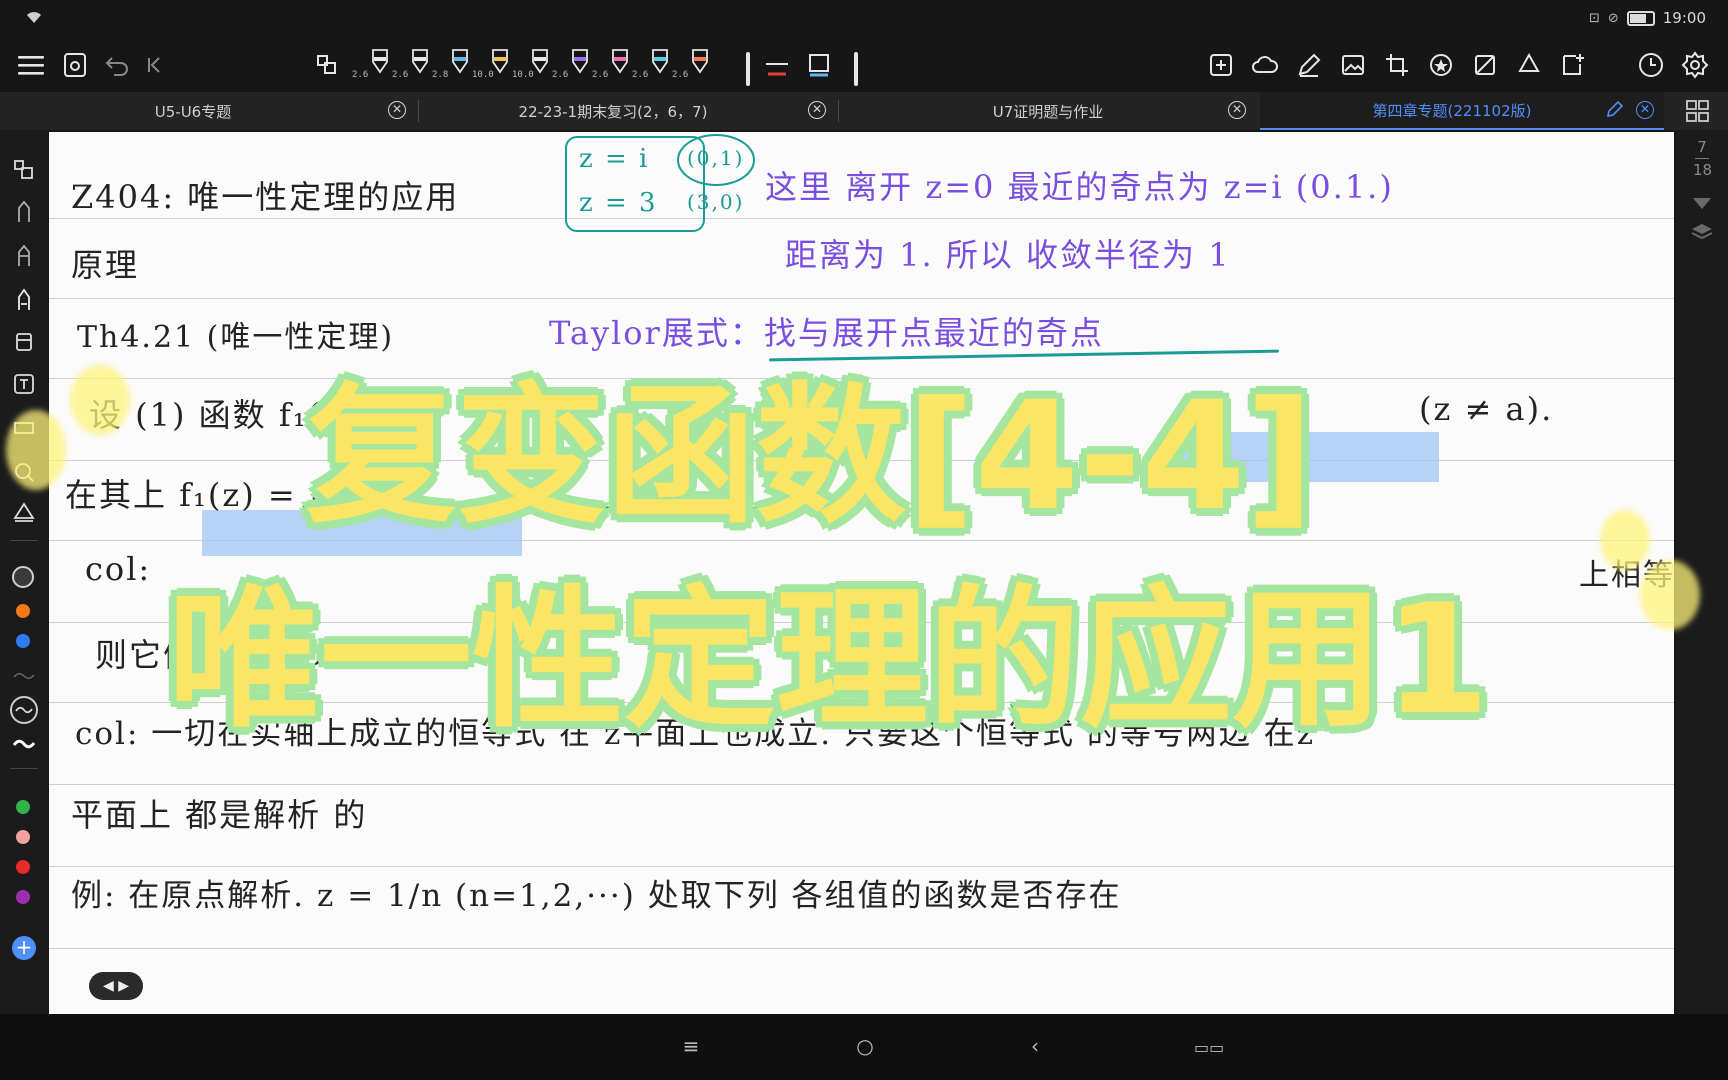 Image resolution: width=1728 pixels, height=1080 pixels. Describe the element at coordinates (1265, 65) in the screenshot. I see `cloud-icon` at that location.